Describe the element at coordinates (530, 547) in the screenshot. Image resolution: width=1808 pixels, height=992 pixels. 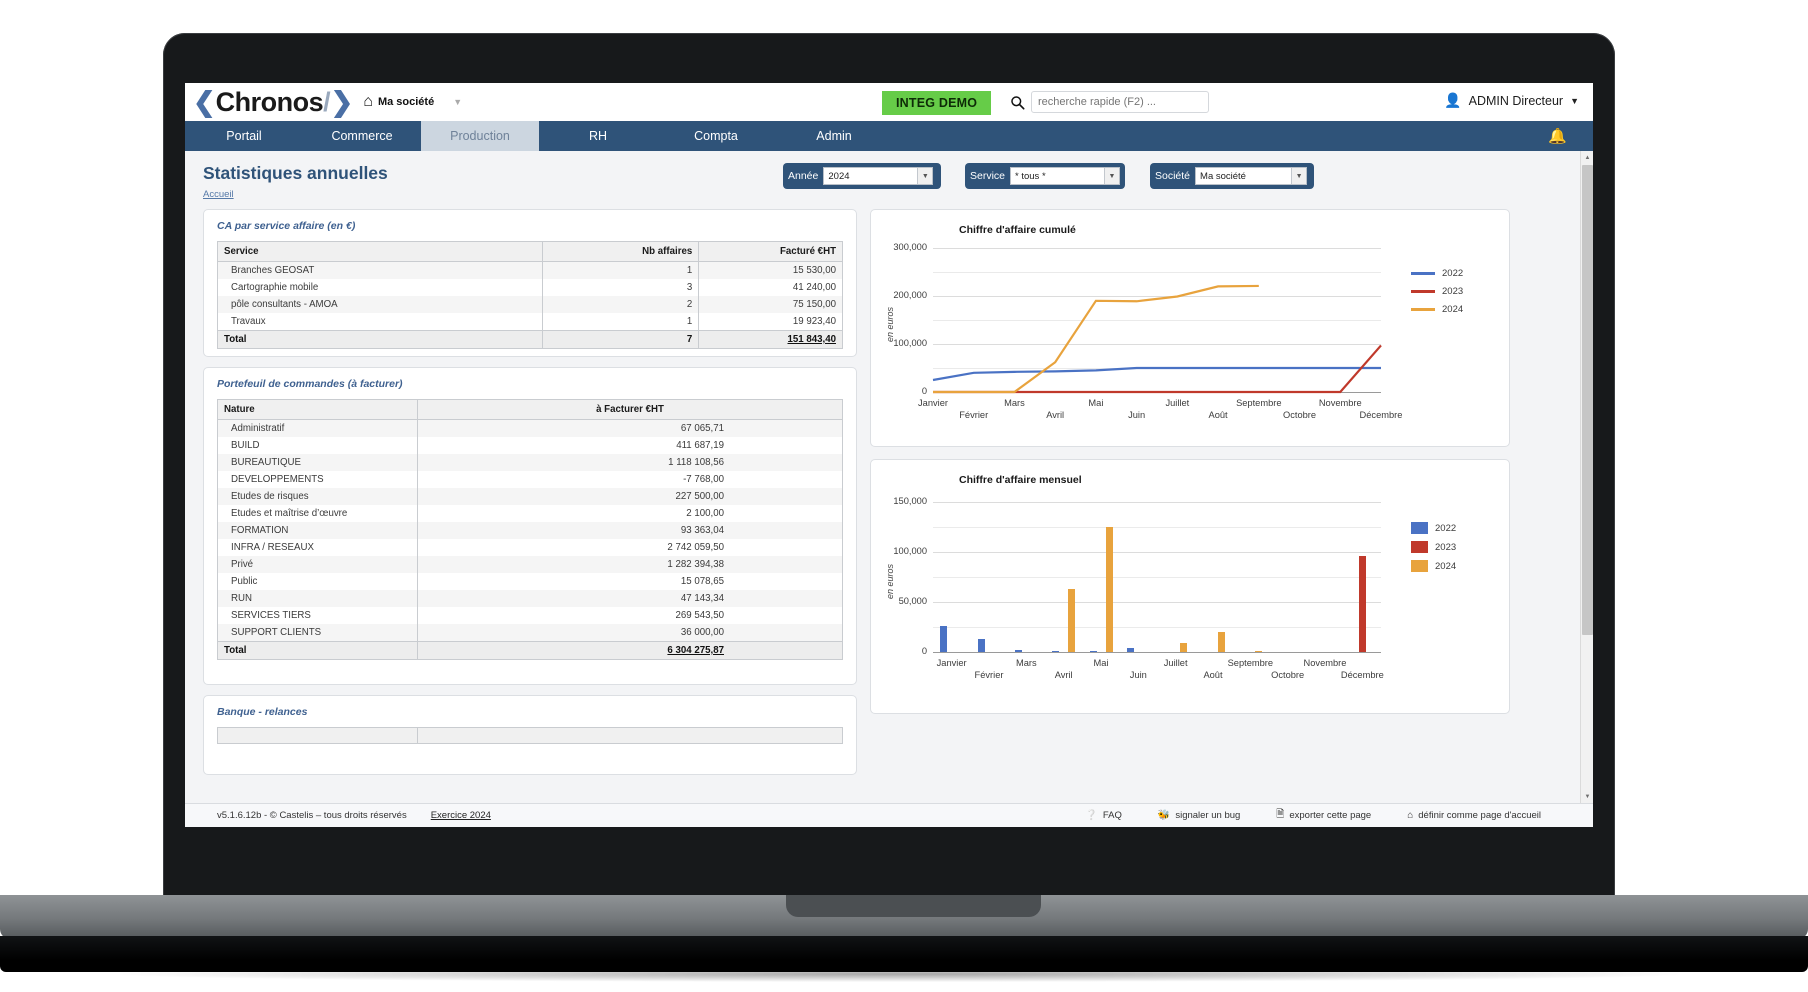
I see `table-row: INFRA / RESEAUX 2 742 059,50` at that location.